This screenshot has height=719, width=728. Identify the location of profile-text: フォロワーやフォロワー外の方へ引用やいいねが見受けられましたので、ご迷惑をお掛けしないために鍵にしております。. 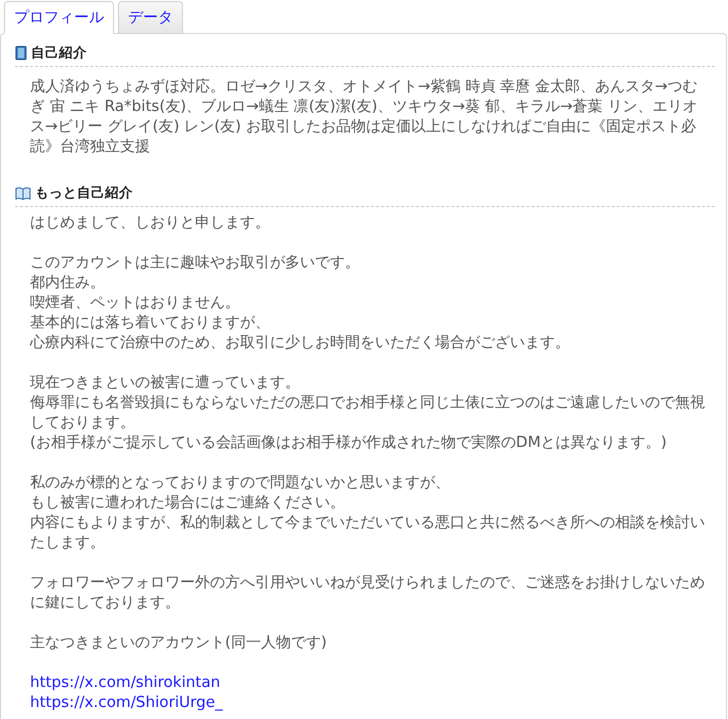
(368, 592).